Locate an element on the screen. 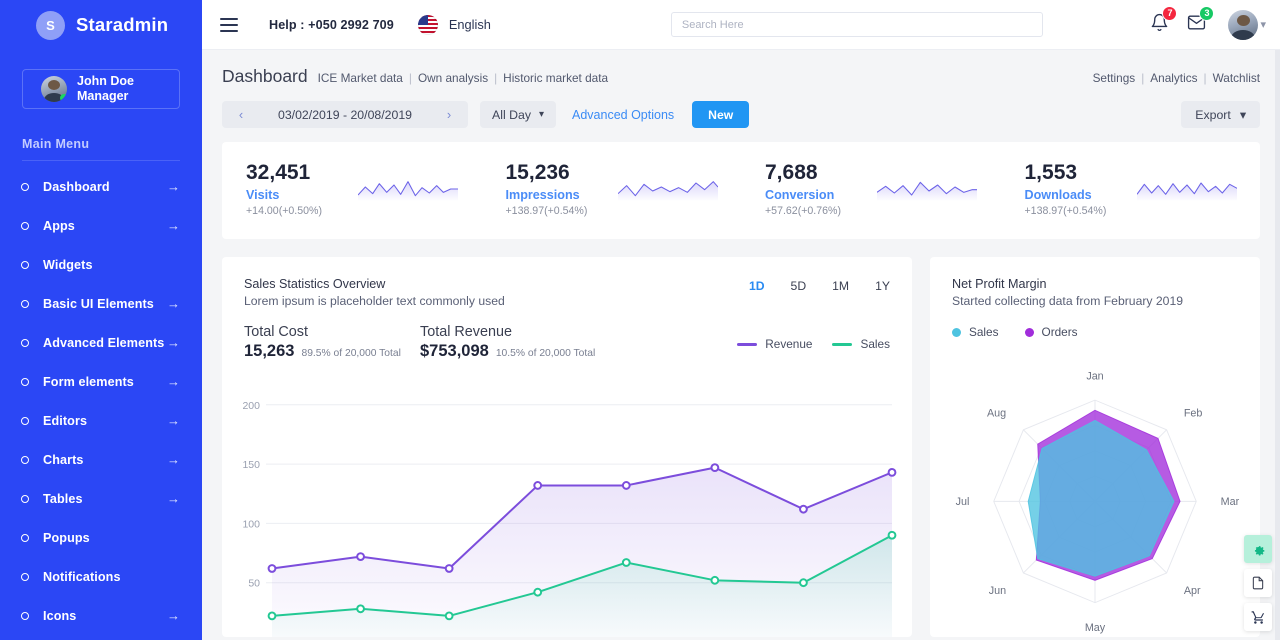 The image size is (1280, 640). notifications-button: 7 is located at coordinates (1164, 21).